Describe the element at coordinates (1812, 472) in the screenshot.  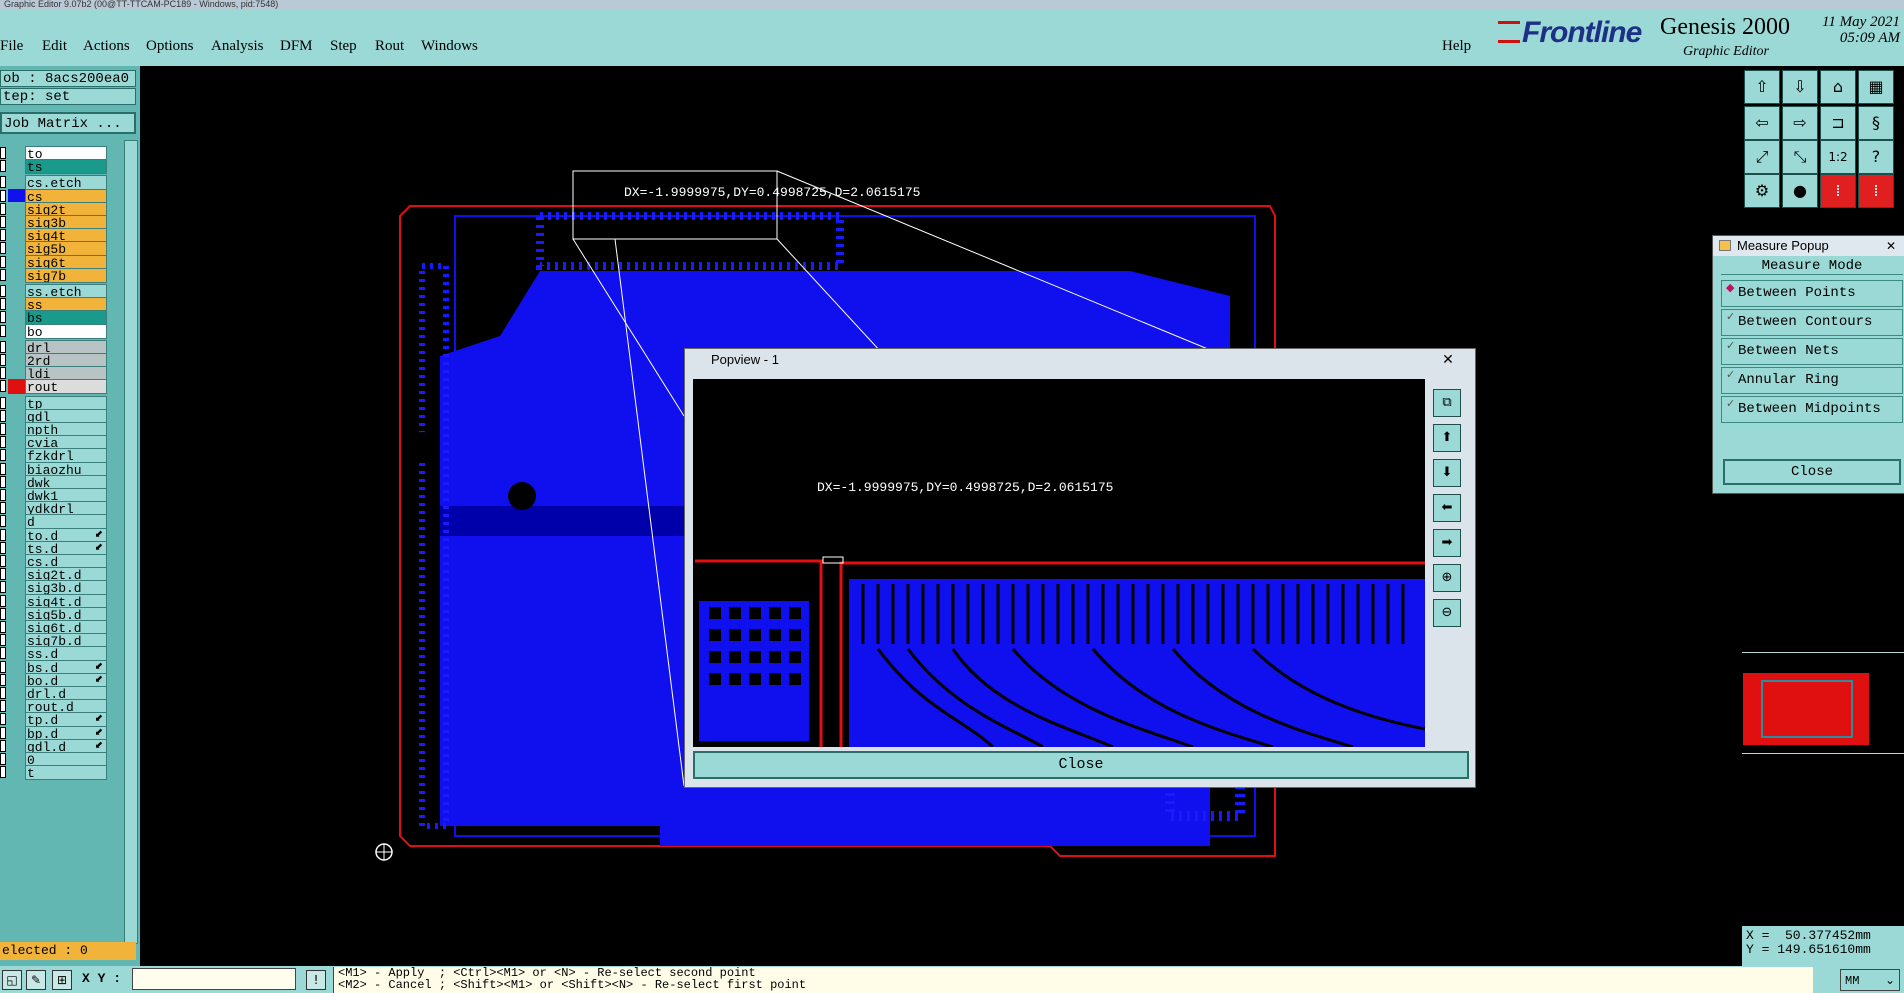
I see `measure-close-button: Close` at that location.